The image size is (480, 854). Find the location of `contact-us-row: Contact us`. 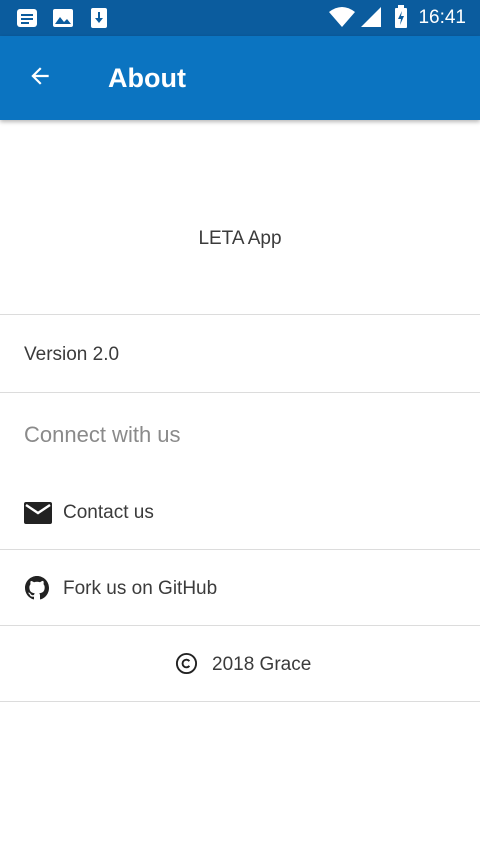

contact-us-row: Contact us is located at coordinates (240, 513).